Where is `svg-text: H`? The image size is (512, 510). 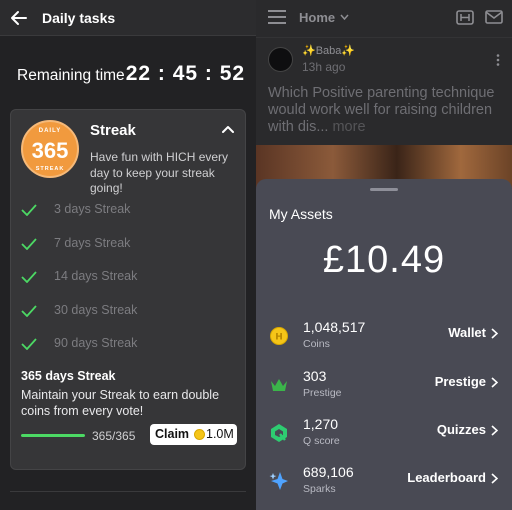 svg-text: H is located at coordinates (279, 338).